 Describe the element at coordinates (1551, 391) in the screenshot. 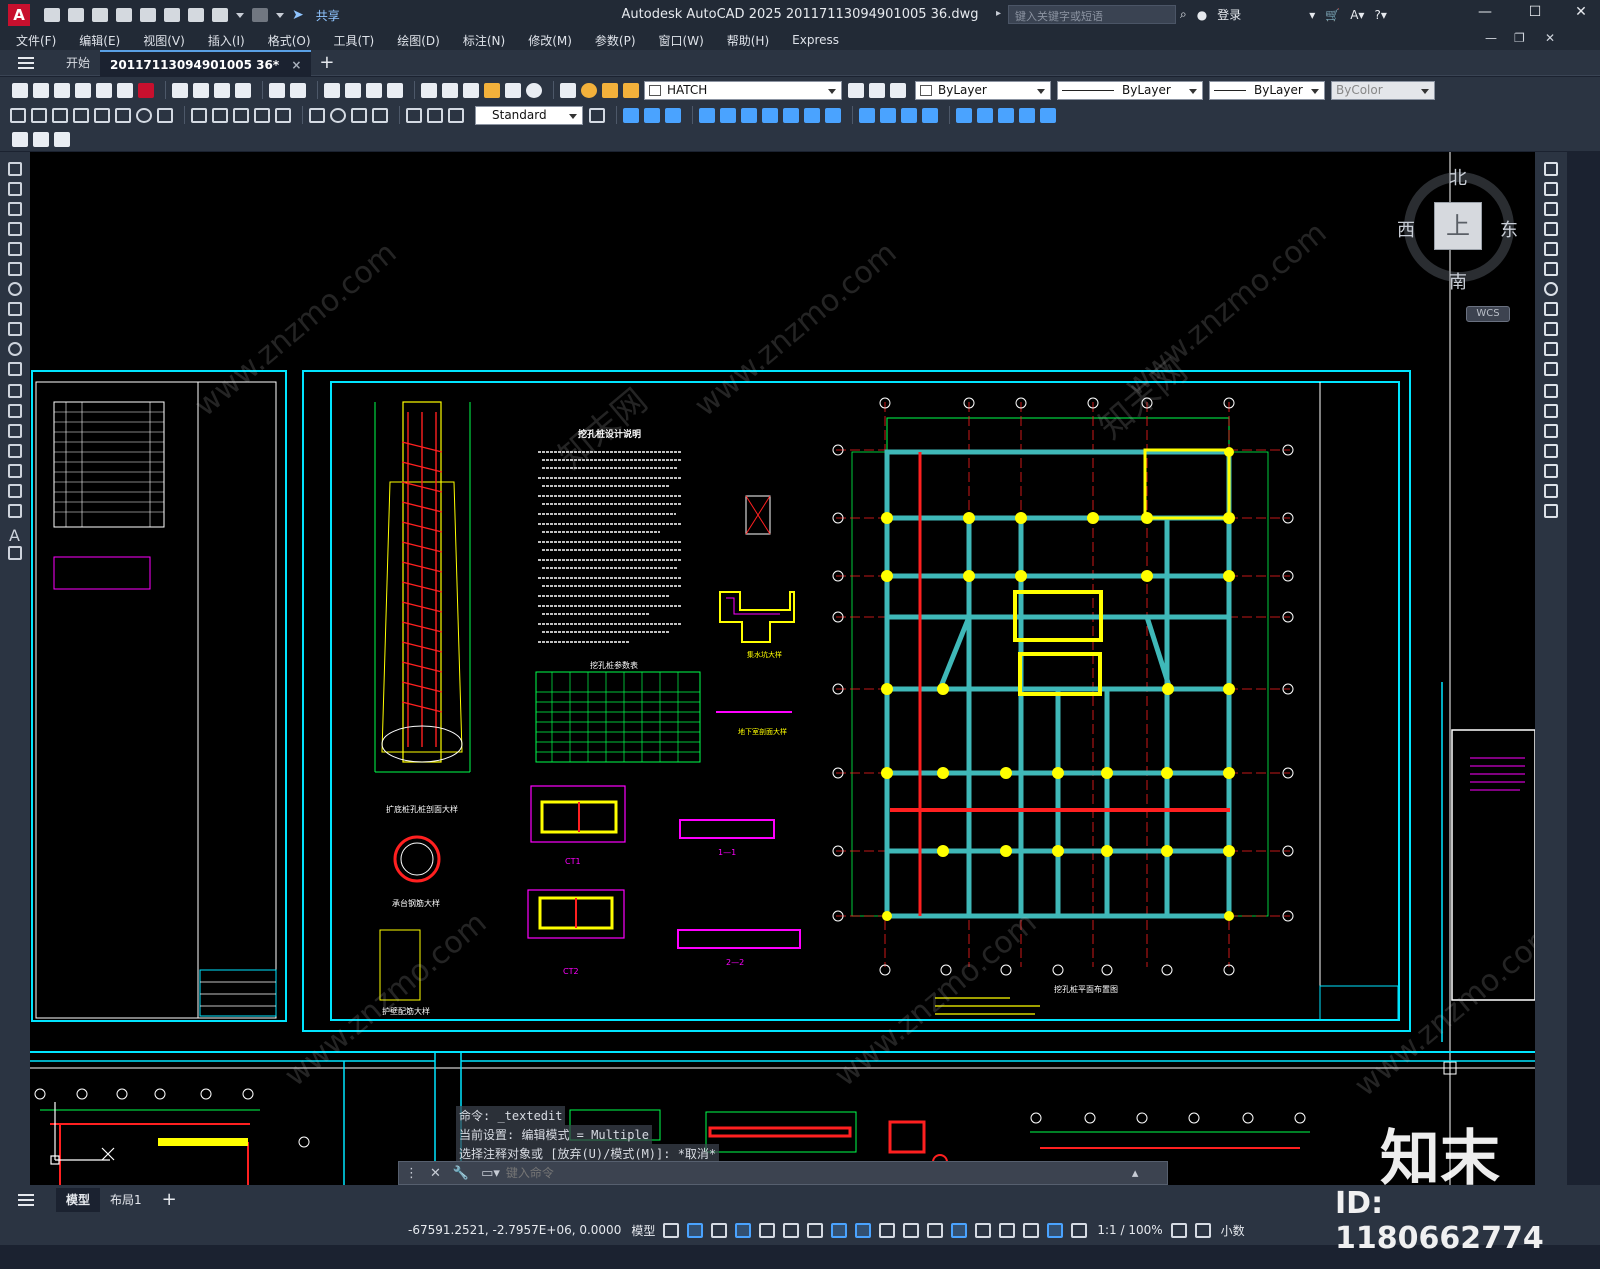

I see `break-point-tool-icon` at that location.